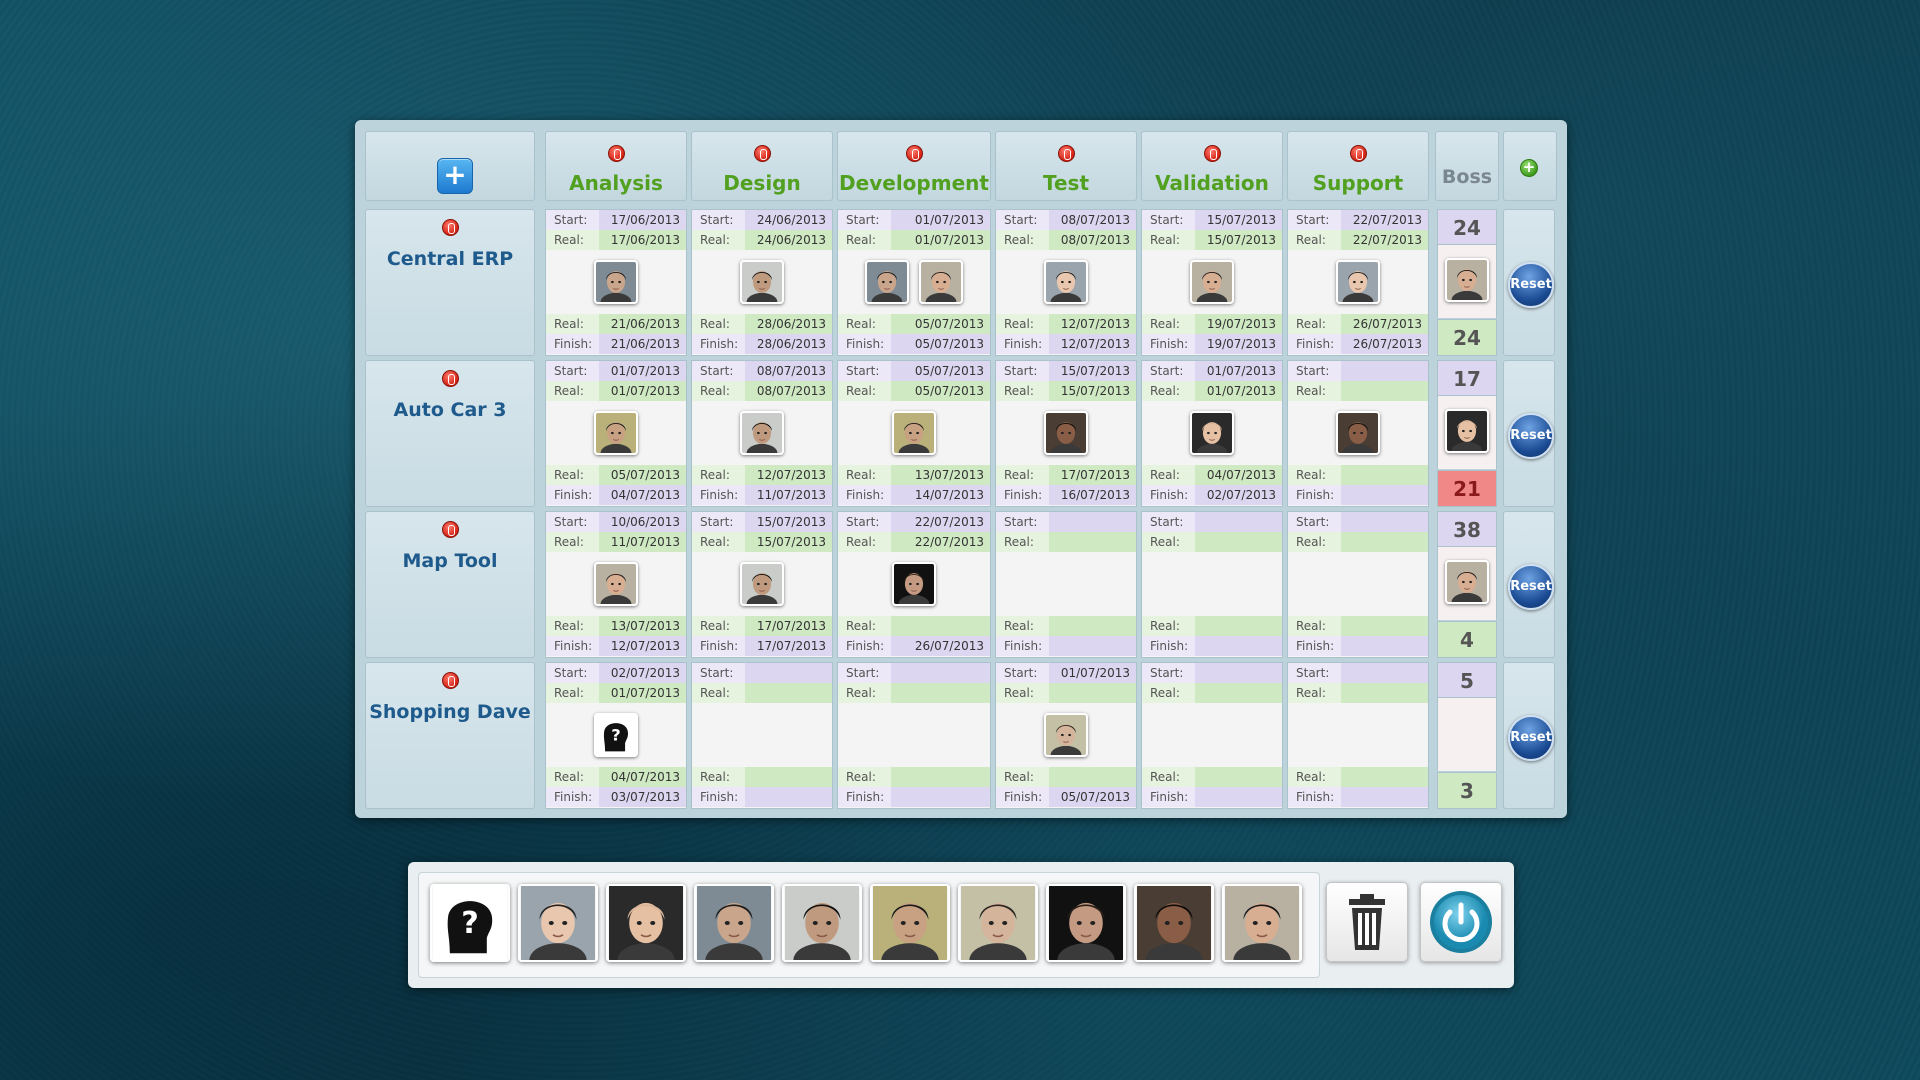 The width and height of the screenshot is (1920, 1080). What do you see at coordinates (642, 797) in the screenshot?
I see `finish-date: 03/07/2013` at bounding box center [642, 797].